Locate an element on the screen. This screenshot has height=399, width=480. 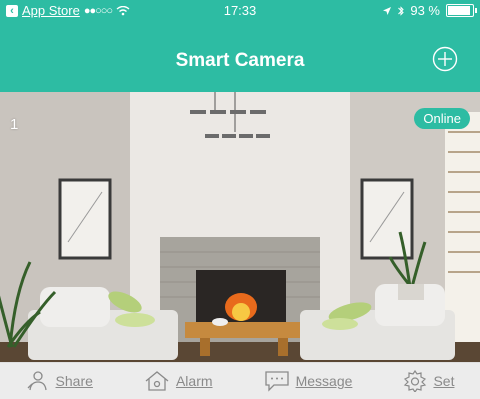
tab-message-label: Message is located at coordinates (324, 381).